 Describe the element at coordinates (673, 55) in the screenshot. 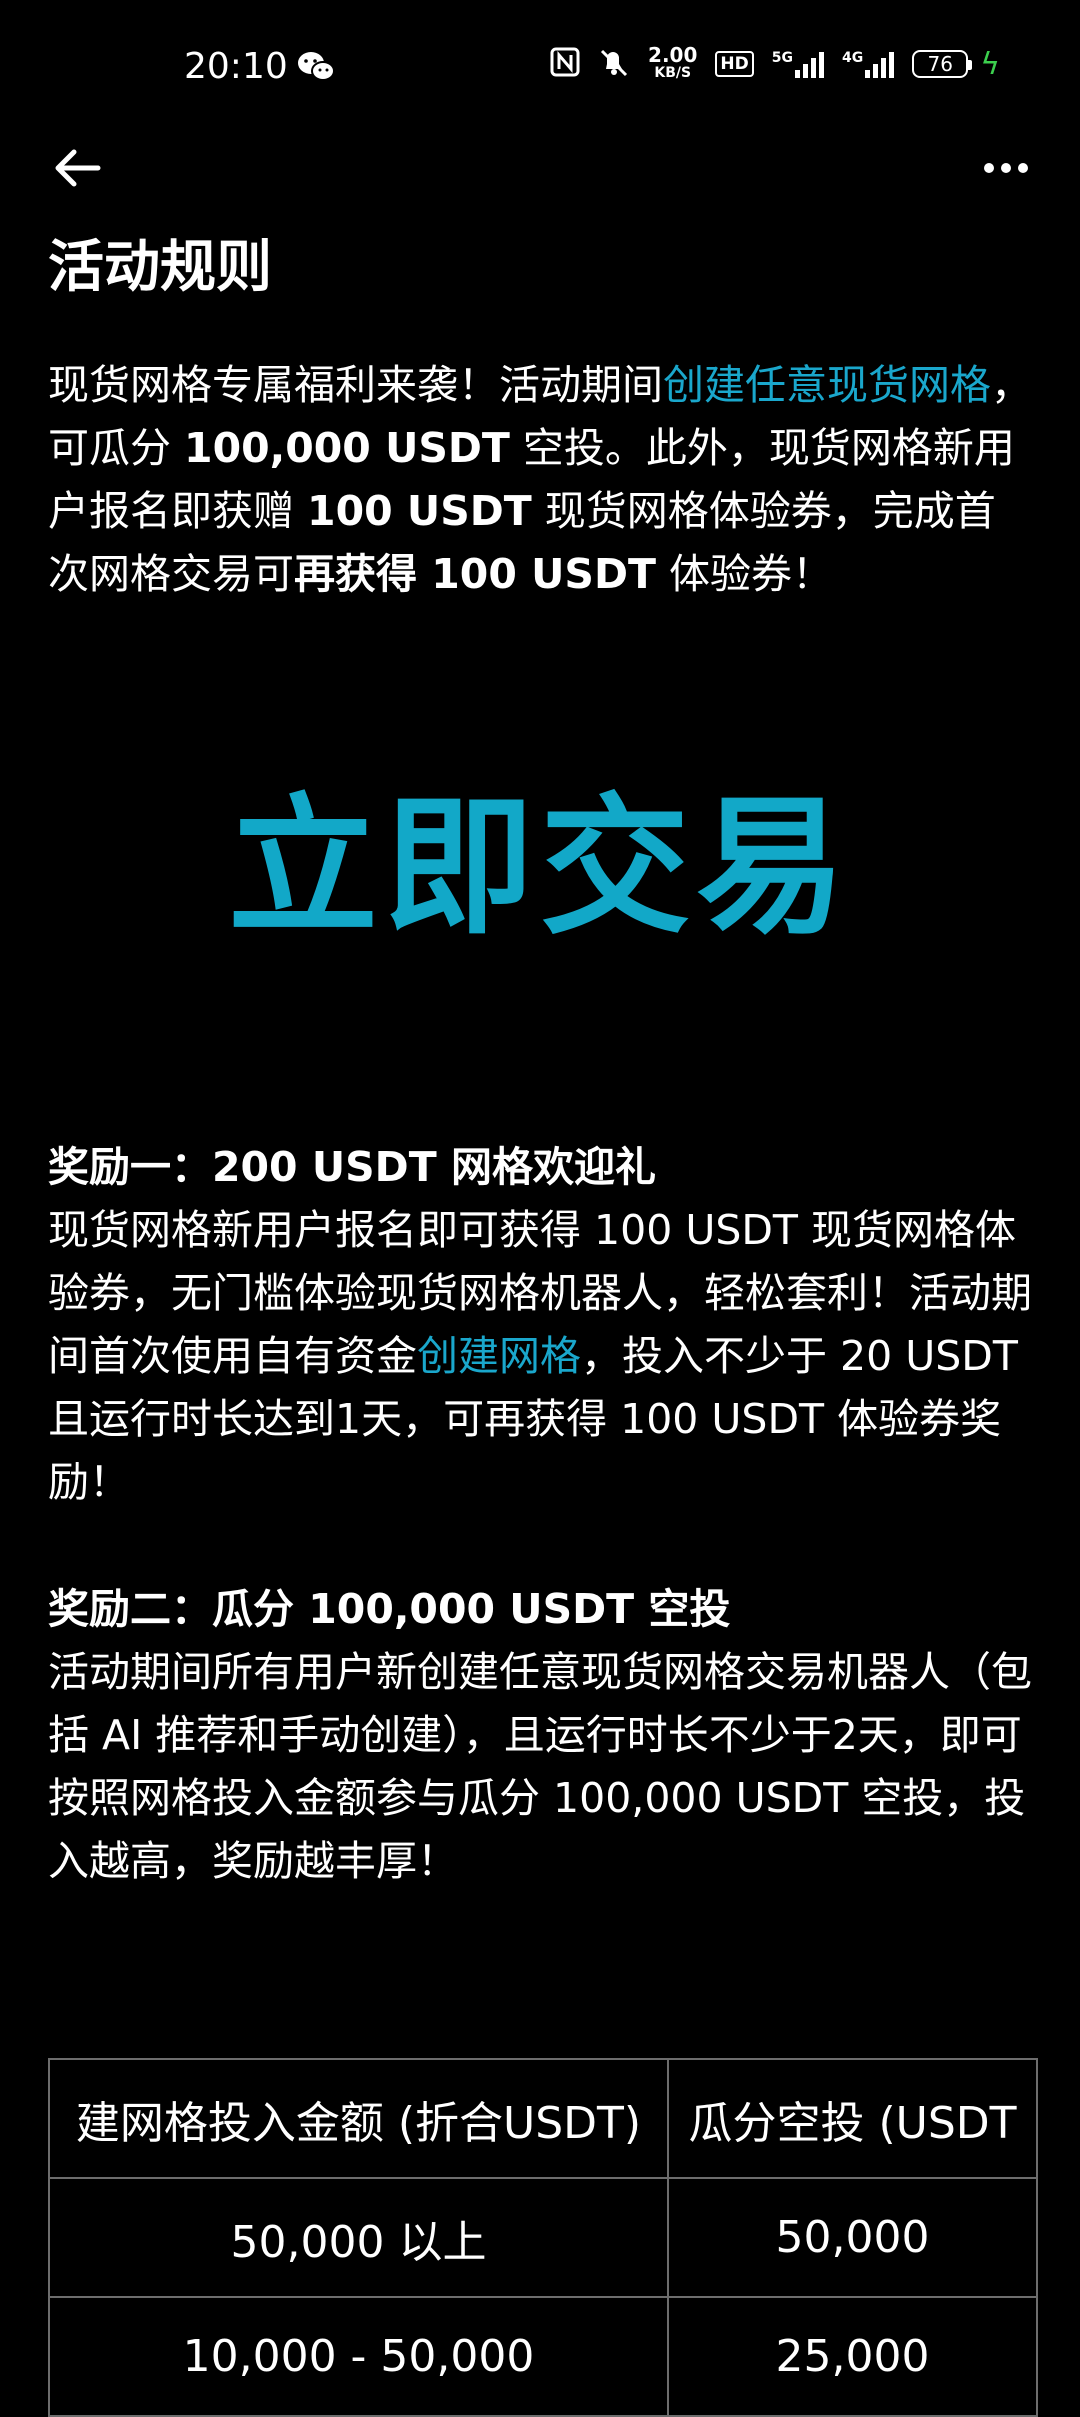

I see `speed-value: 2.00` at that location.